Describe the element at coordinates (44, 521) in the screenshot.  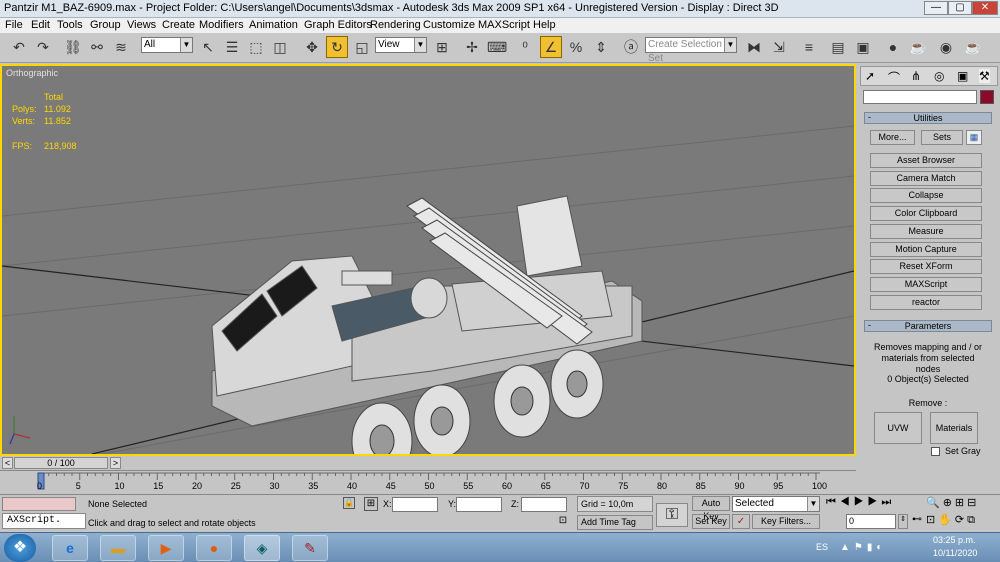
I see `maxscript-input: AXScript.` at that location.